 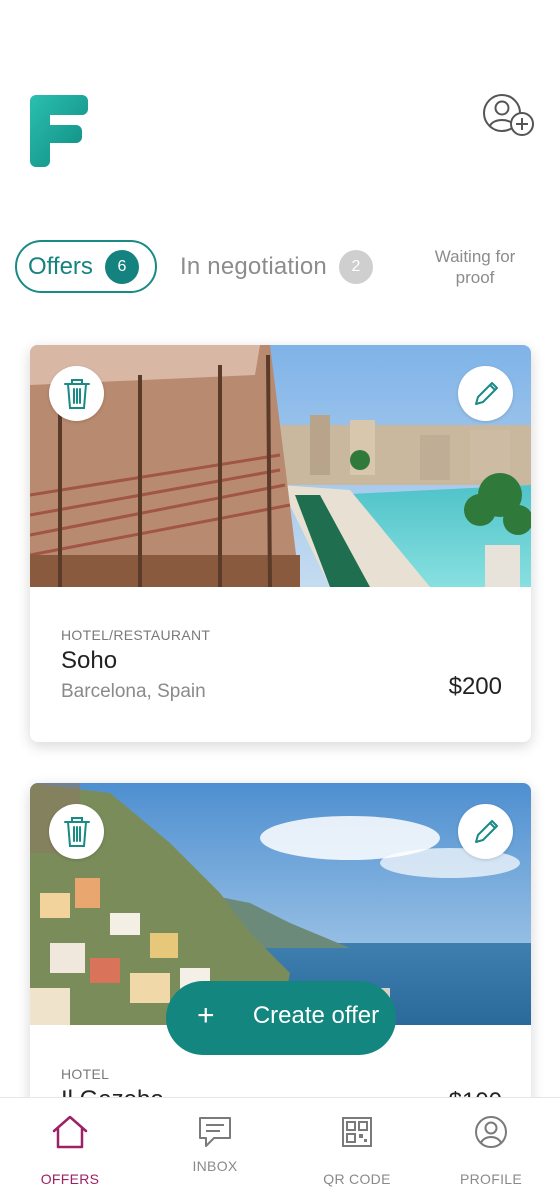 What do you see at coordinates (475, 267) in the screenshot?
I see `tab-waiting-for-proof: Waiting for proof` at bounding box center [475, 267].